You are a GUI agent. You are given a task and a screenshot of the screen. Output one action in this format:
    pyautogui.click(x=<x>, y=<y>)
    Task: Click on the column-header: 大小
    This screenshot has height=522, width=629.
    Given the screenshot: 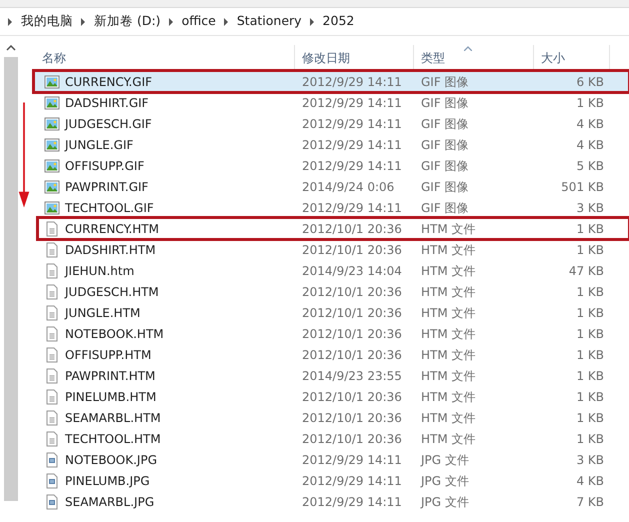 What is the action you would take?
    pyautogui.click(x=572, y=58)
    